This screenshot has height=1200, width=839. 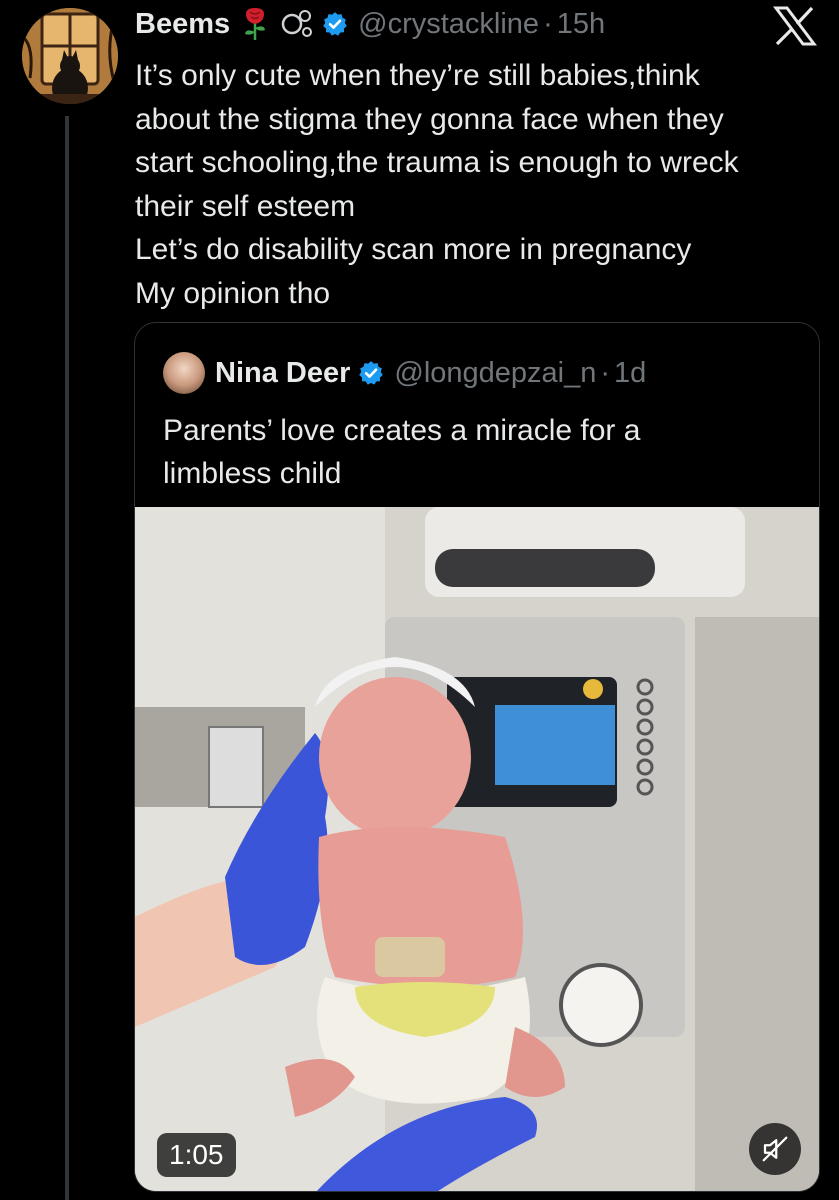 What do you see at coordinates (495, 373) in the screenshot?
I see `quoted-author-handle: @longdepzai_n` at bounding box center [495, 373].